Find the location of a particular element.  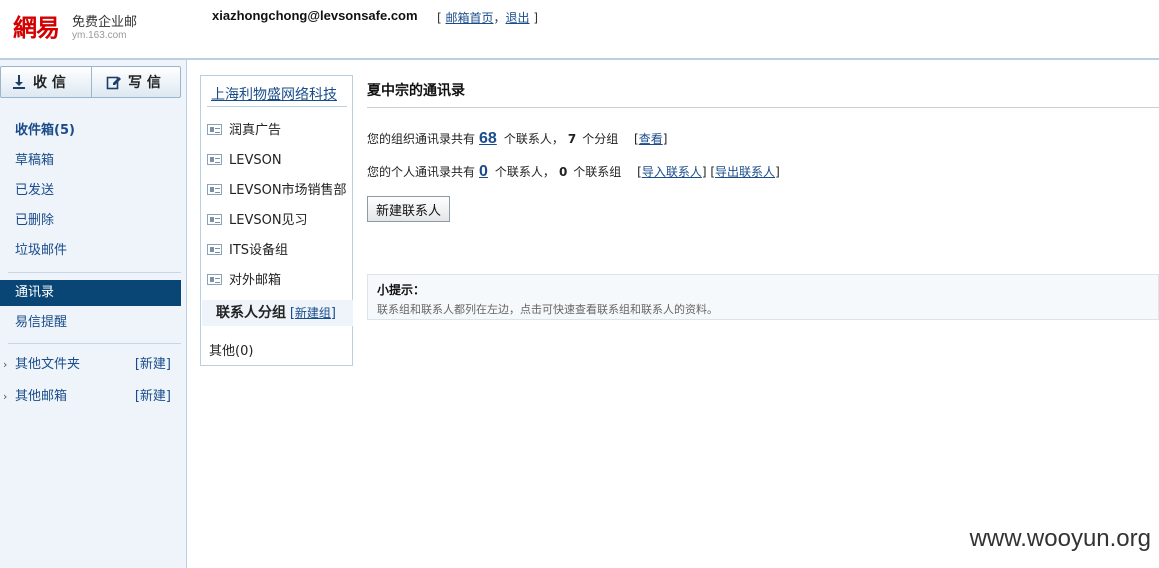

nav-sent: 已发送 is located at coordinates (90, 191).